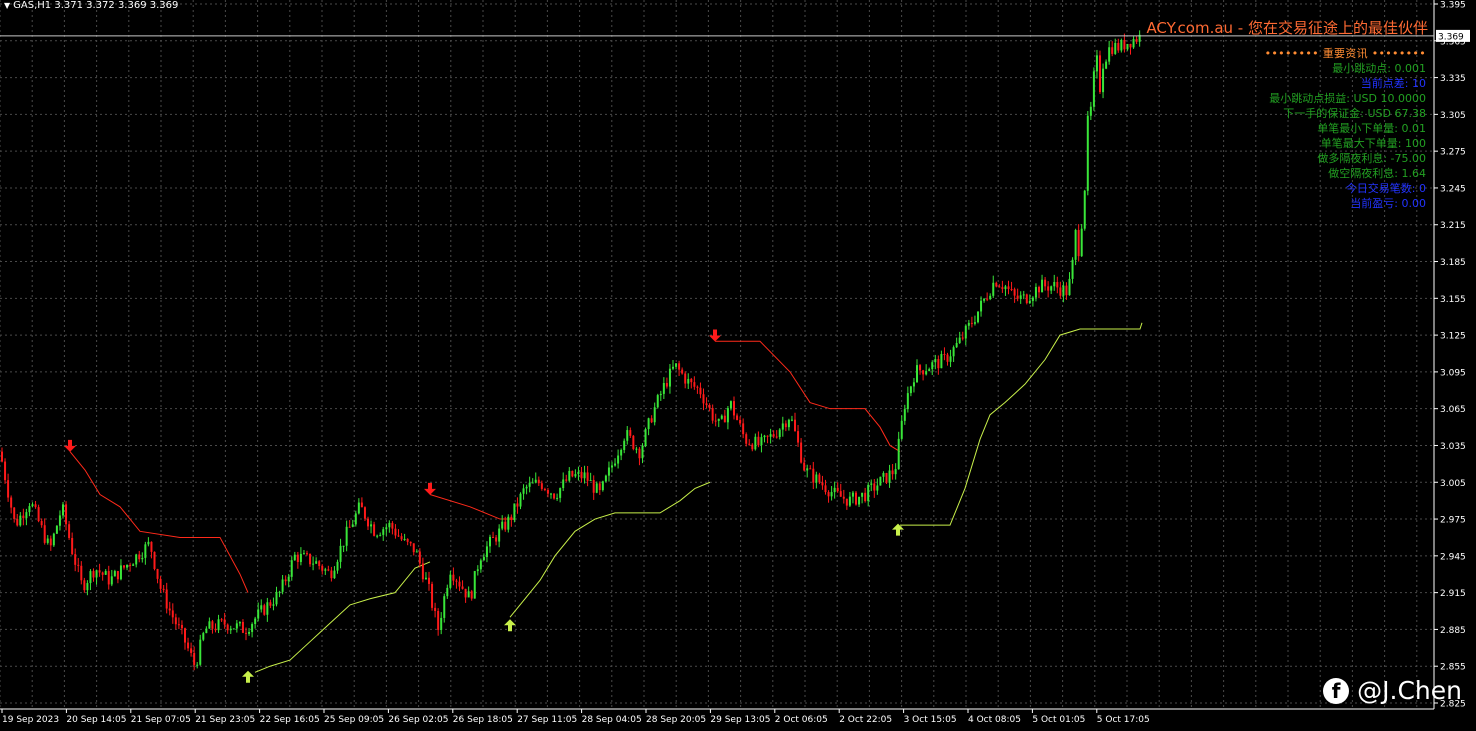 This screenshot has height=731, width=1476. I want to click on symbol-header: ▼ GAS,H1 3.371 3.372 3.369 3.369, so click(91, 5).